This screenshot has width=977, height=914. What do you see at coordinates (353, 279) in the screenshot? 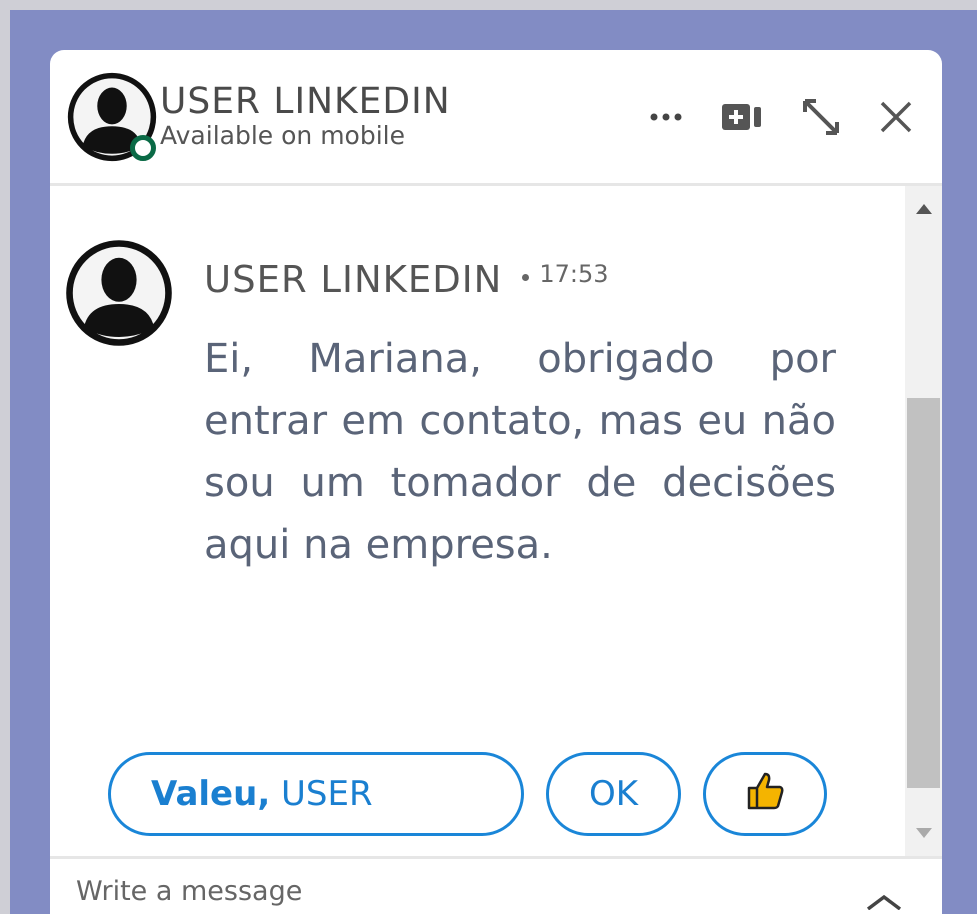
I see `sender-name: USER LINKEDIN` at bounding box center [353, 279].